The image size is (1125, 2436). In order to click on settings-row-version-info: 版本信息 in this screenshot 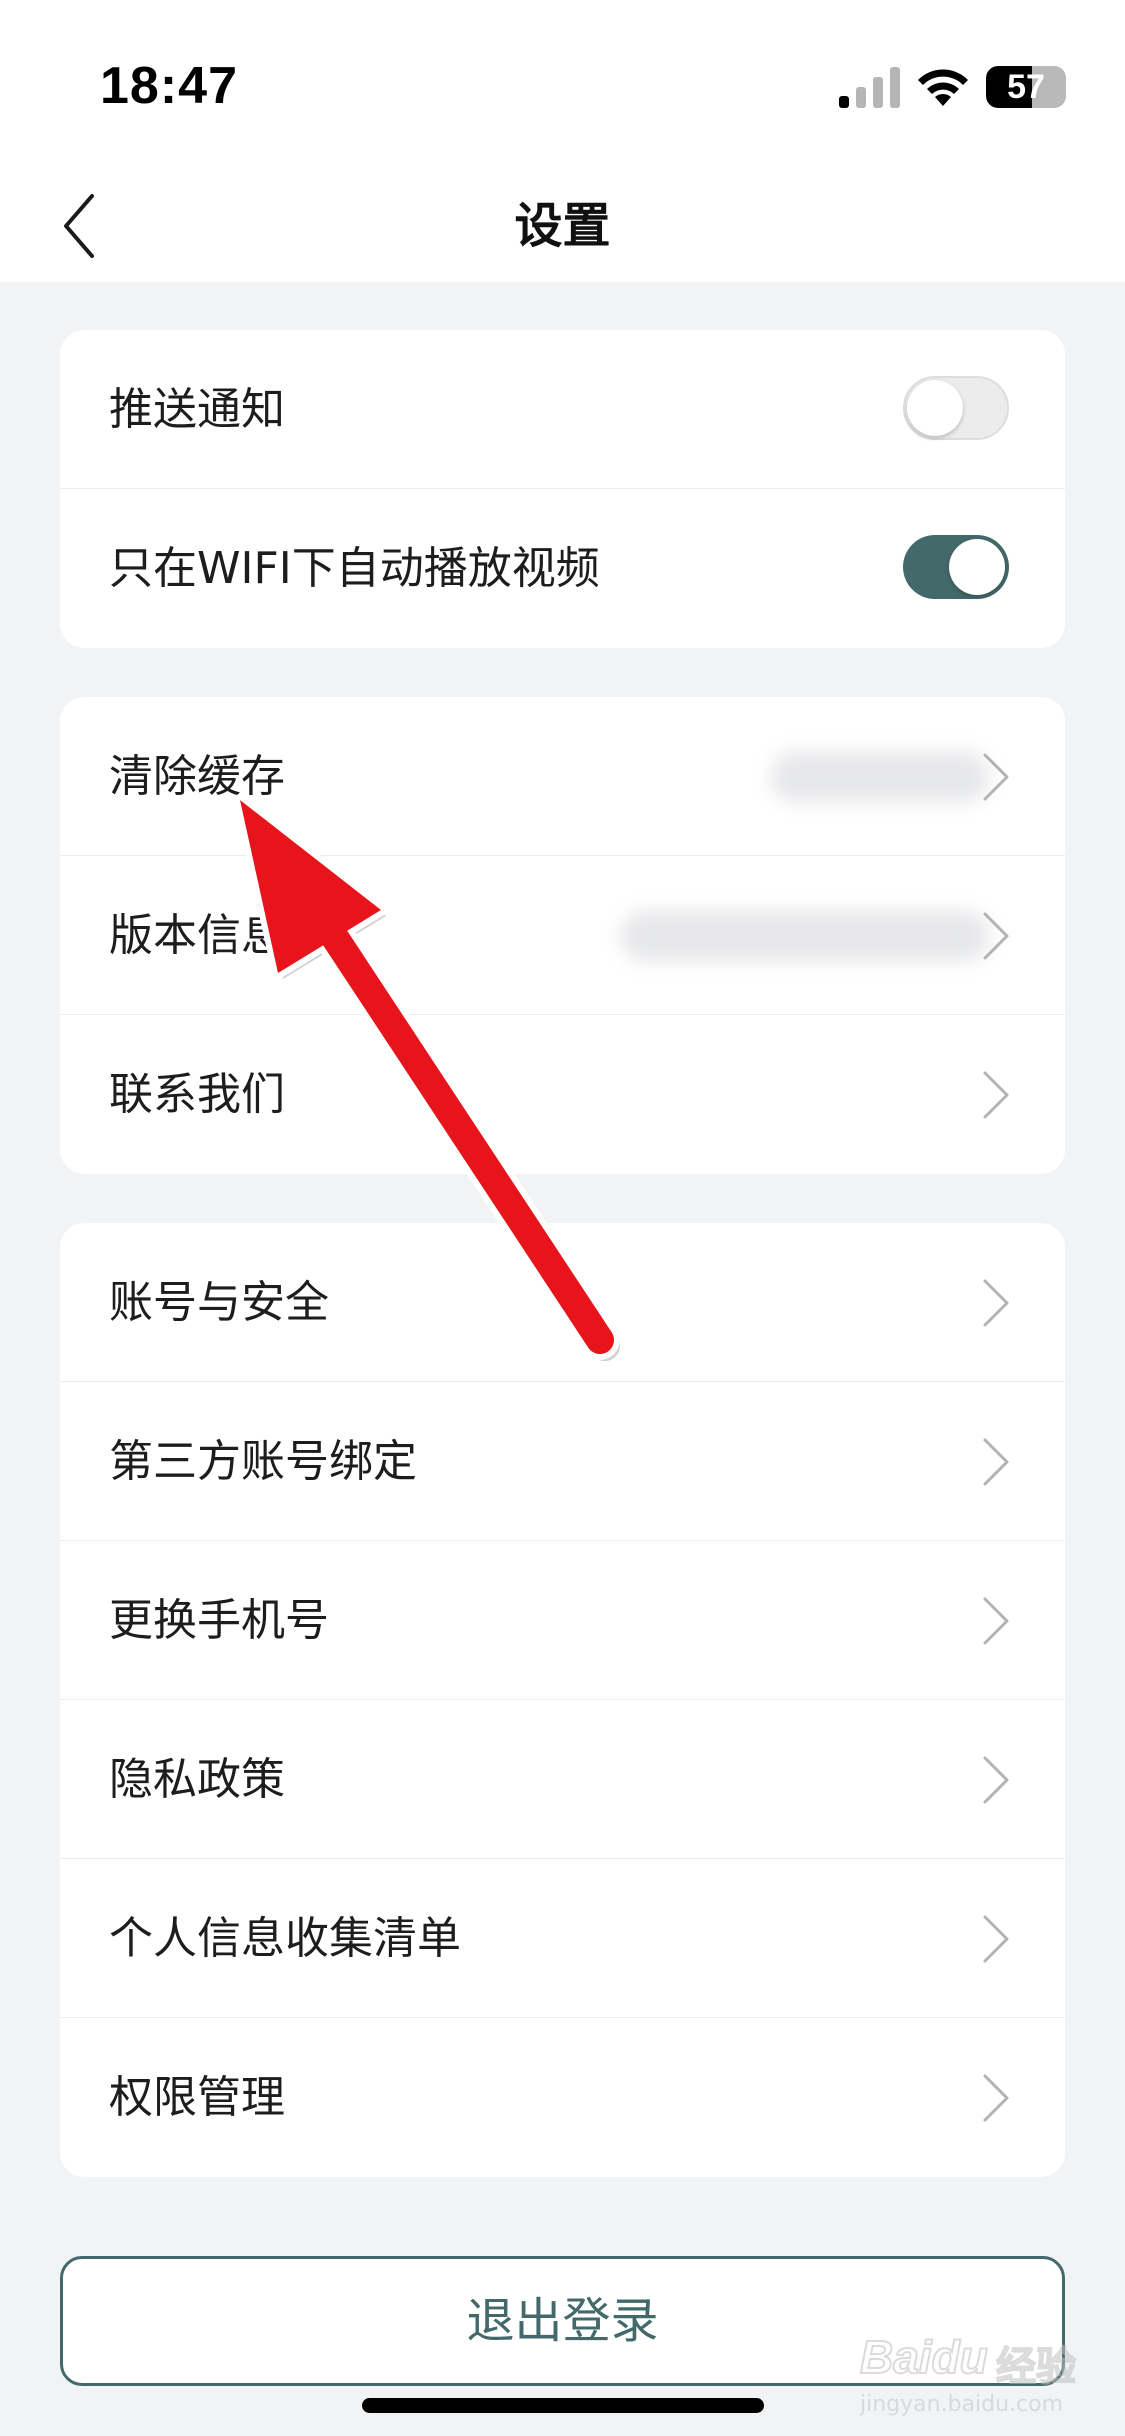, I will do `click(562, 935)`.